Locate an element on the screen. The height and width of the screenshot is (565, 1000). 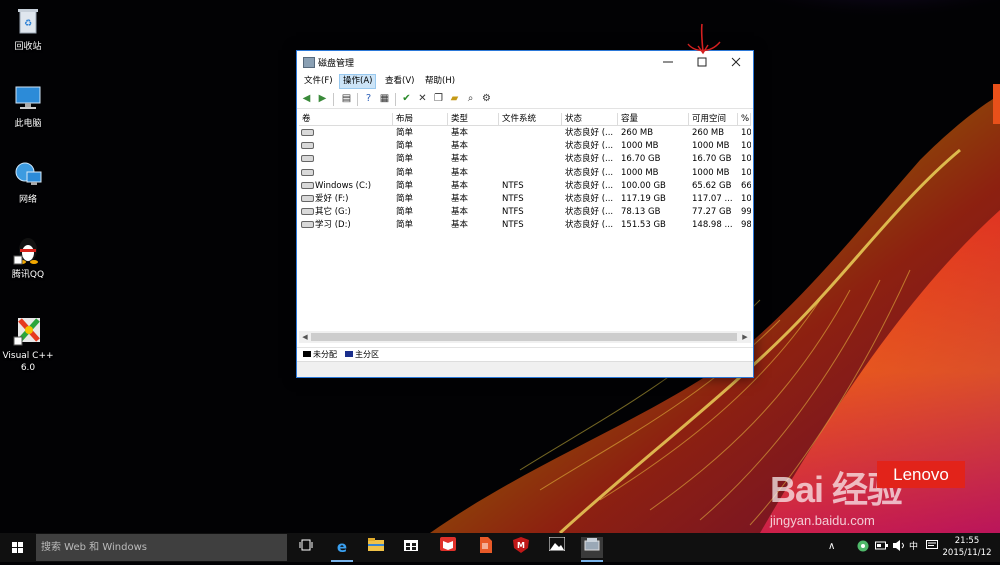
mcafee-taskbar-button: M is located at coordinates (521, 547).